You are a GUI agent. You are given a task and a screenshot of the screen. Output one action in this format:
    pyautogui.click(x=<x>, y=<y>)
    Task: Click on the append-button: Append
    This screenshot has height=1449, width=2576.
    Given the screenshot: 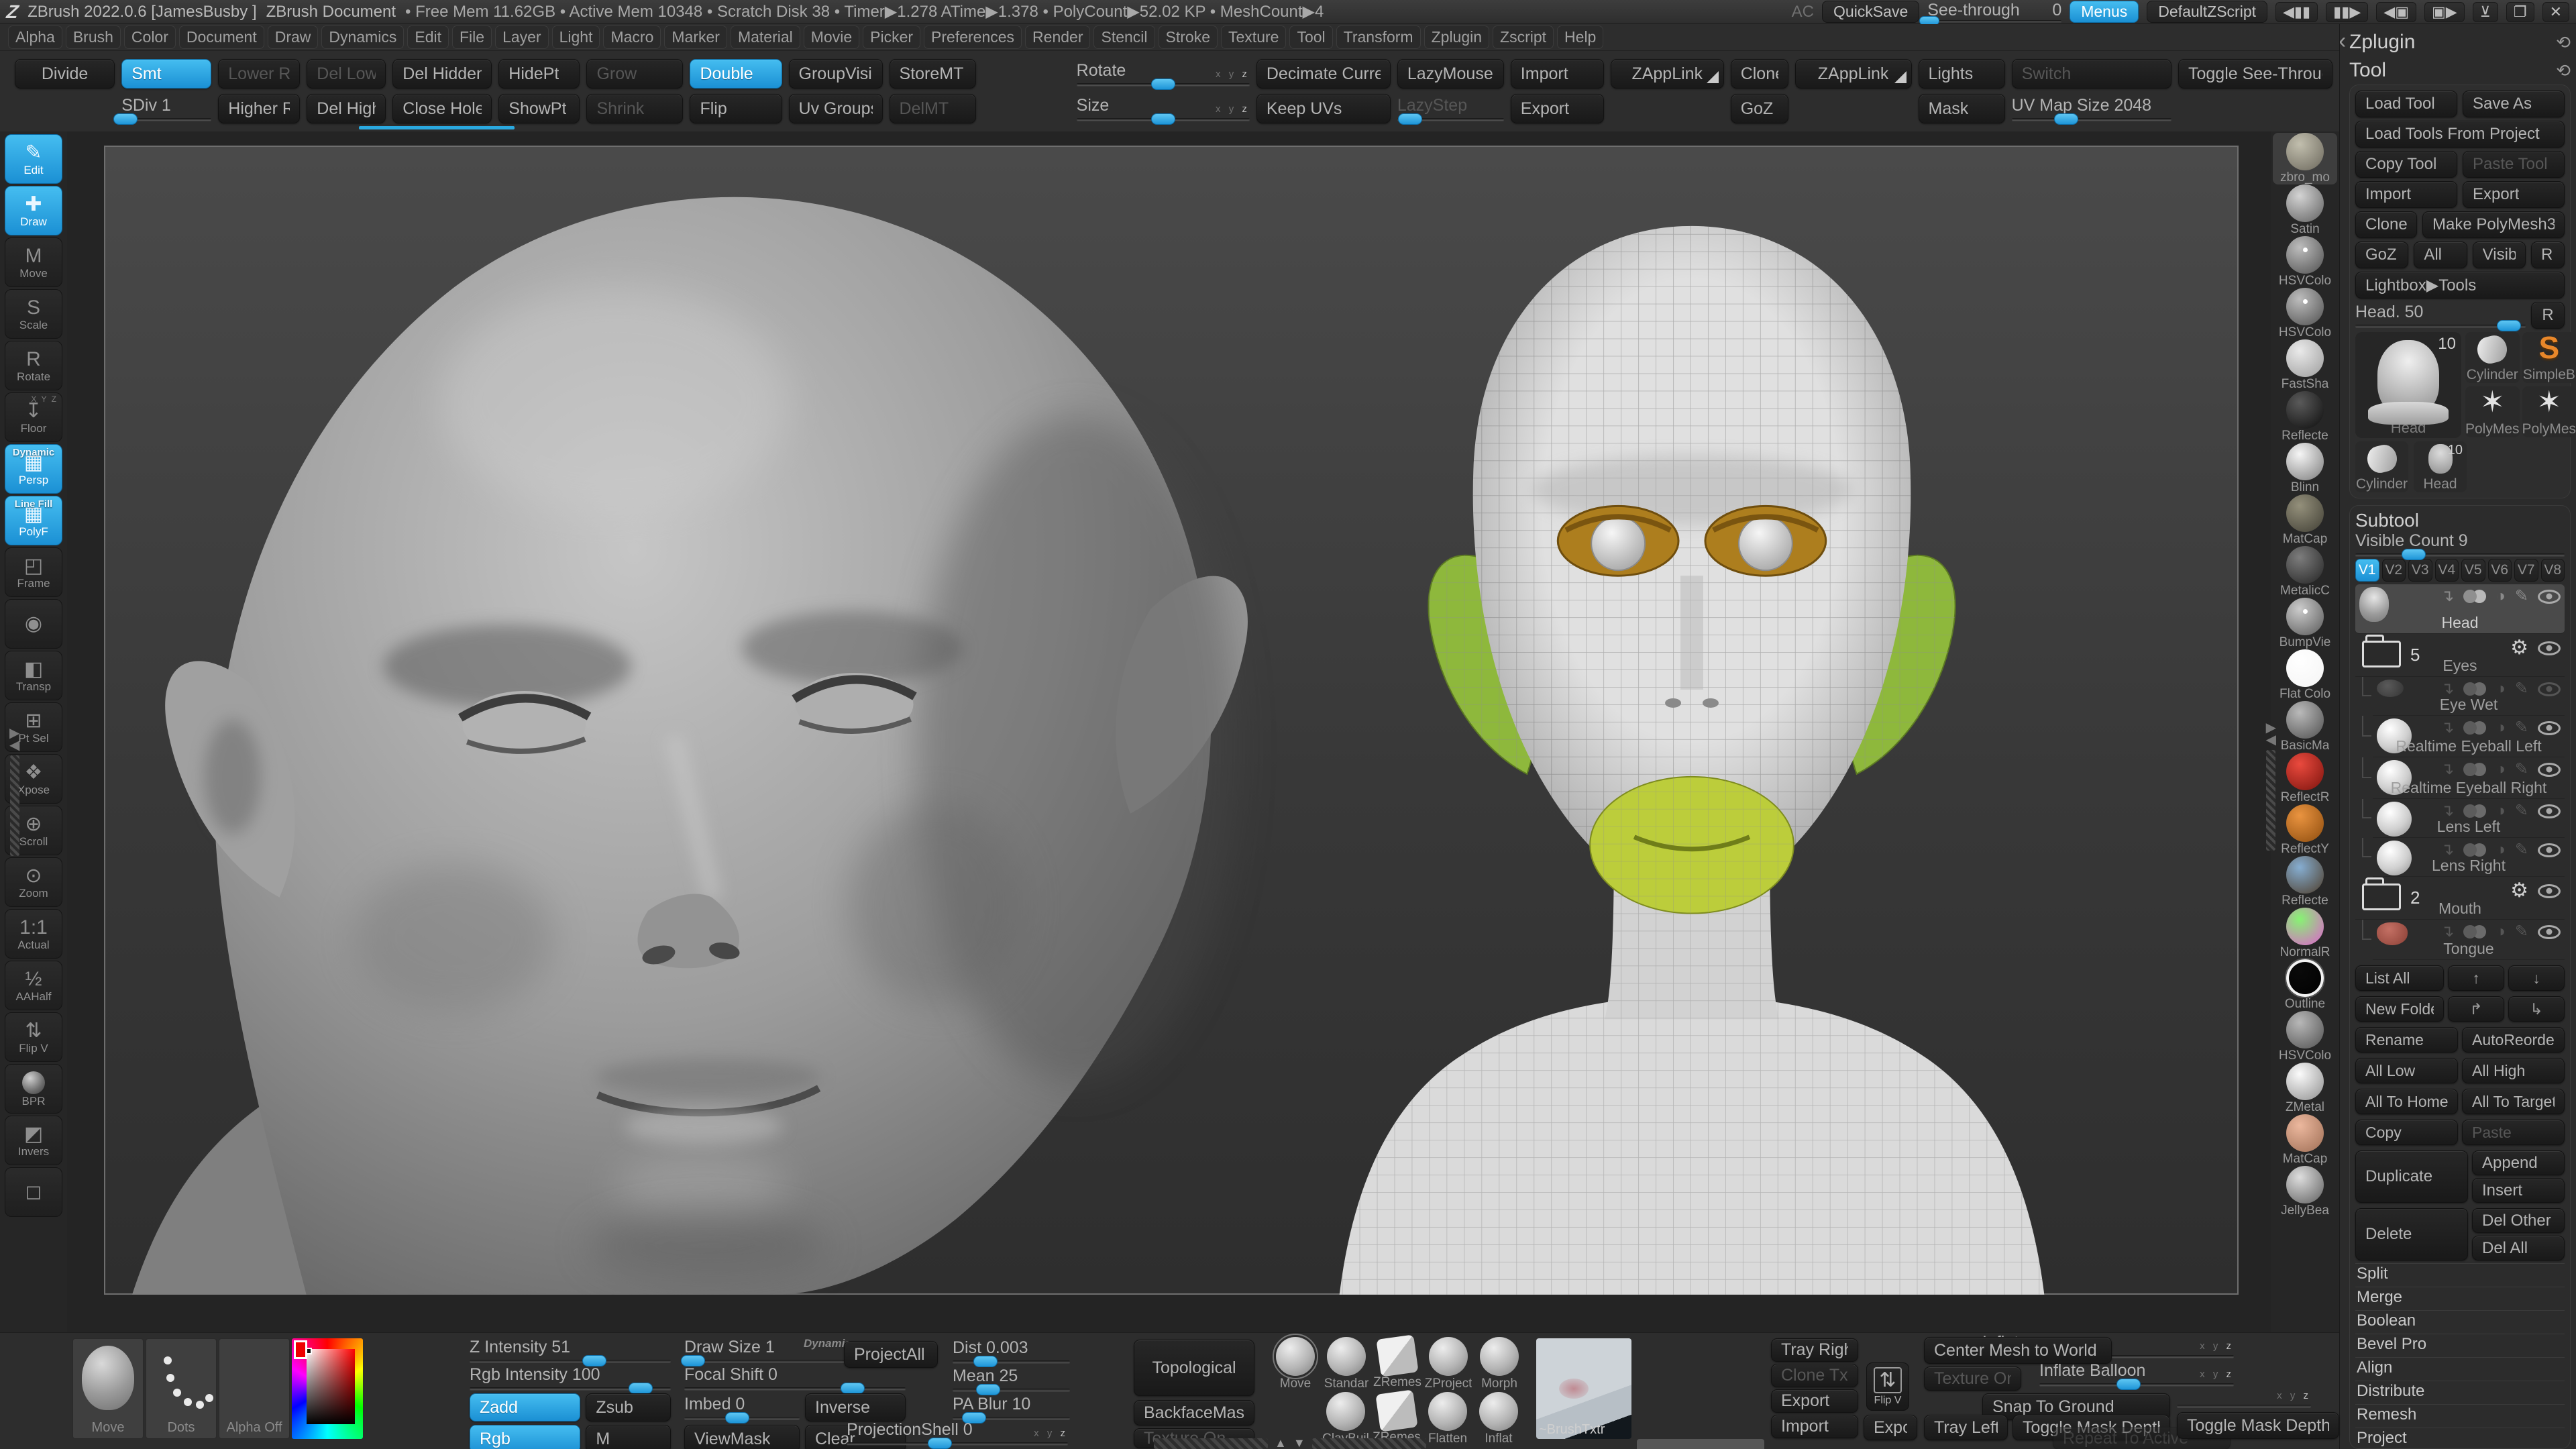 What is the action you would take?
    pyautogui.click(x=2518, y=1162)
    